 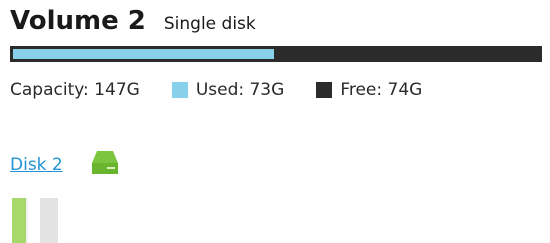 I want to click on disk-slot-icon, so click(x=35, y=219).